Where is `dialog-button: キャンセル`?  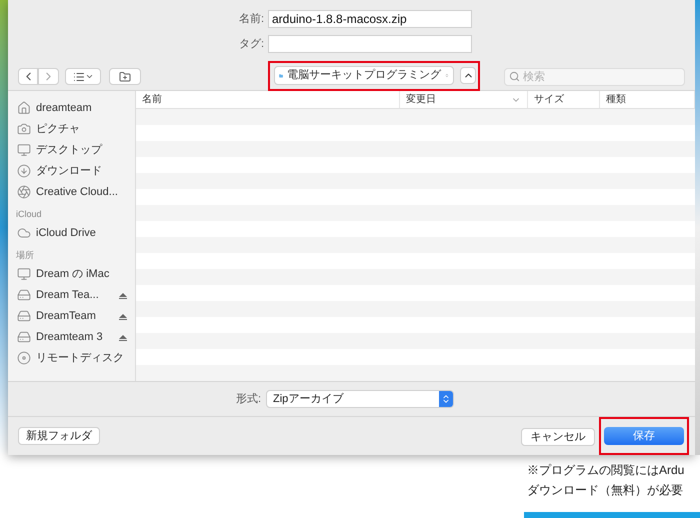 dialog-button: キャンセル is located at coordinates (558, 437).